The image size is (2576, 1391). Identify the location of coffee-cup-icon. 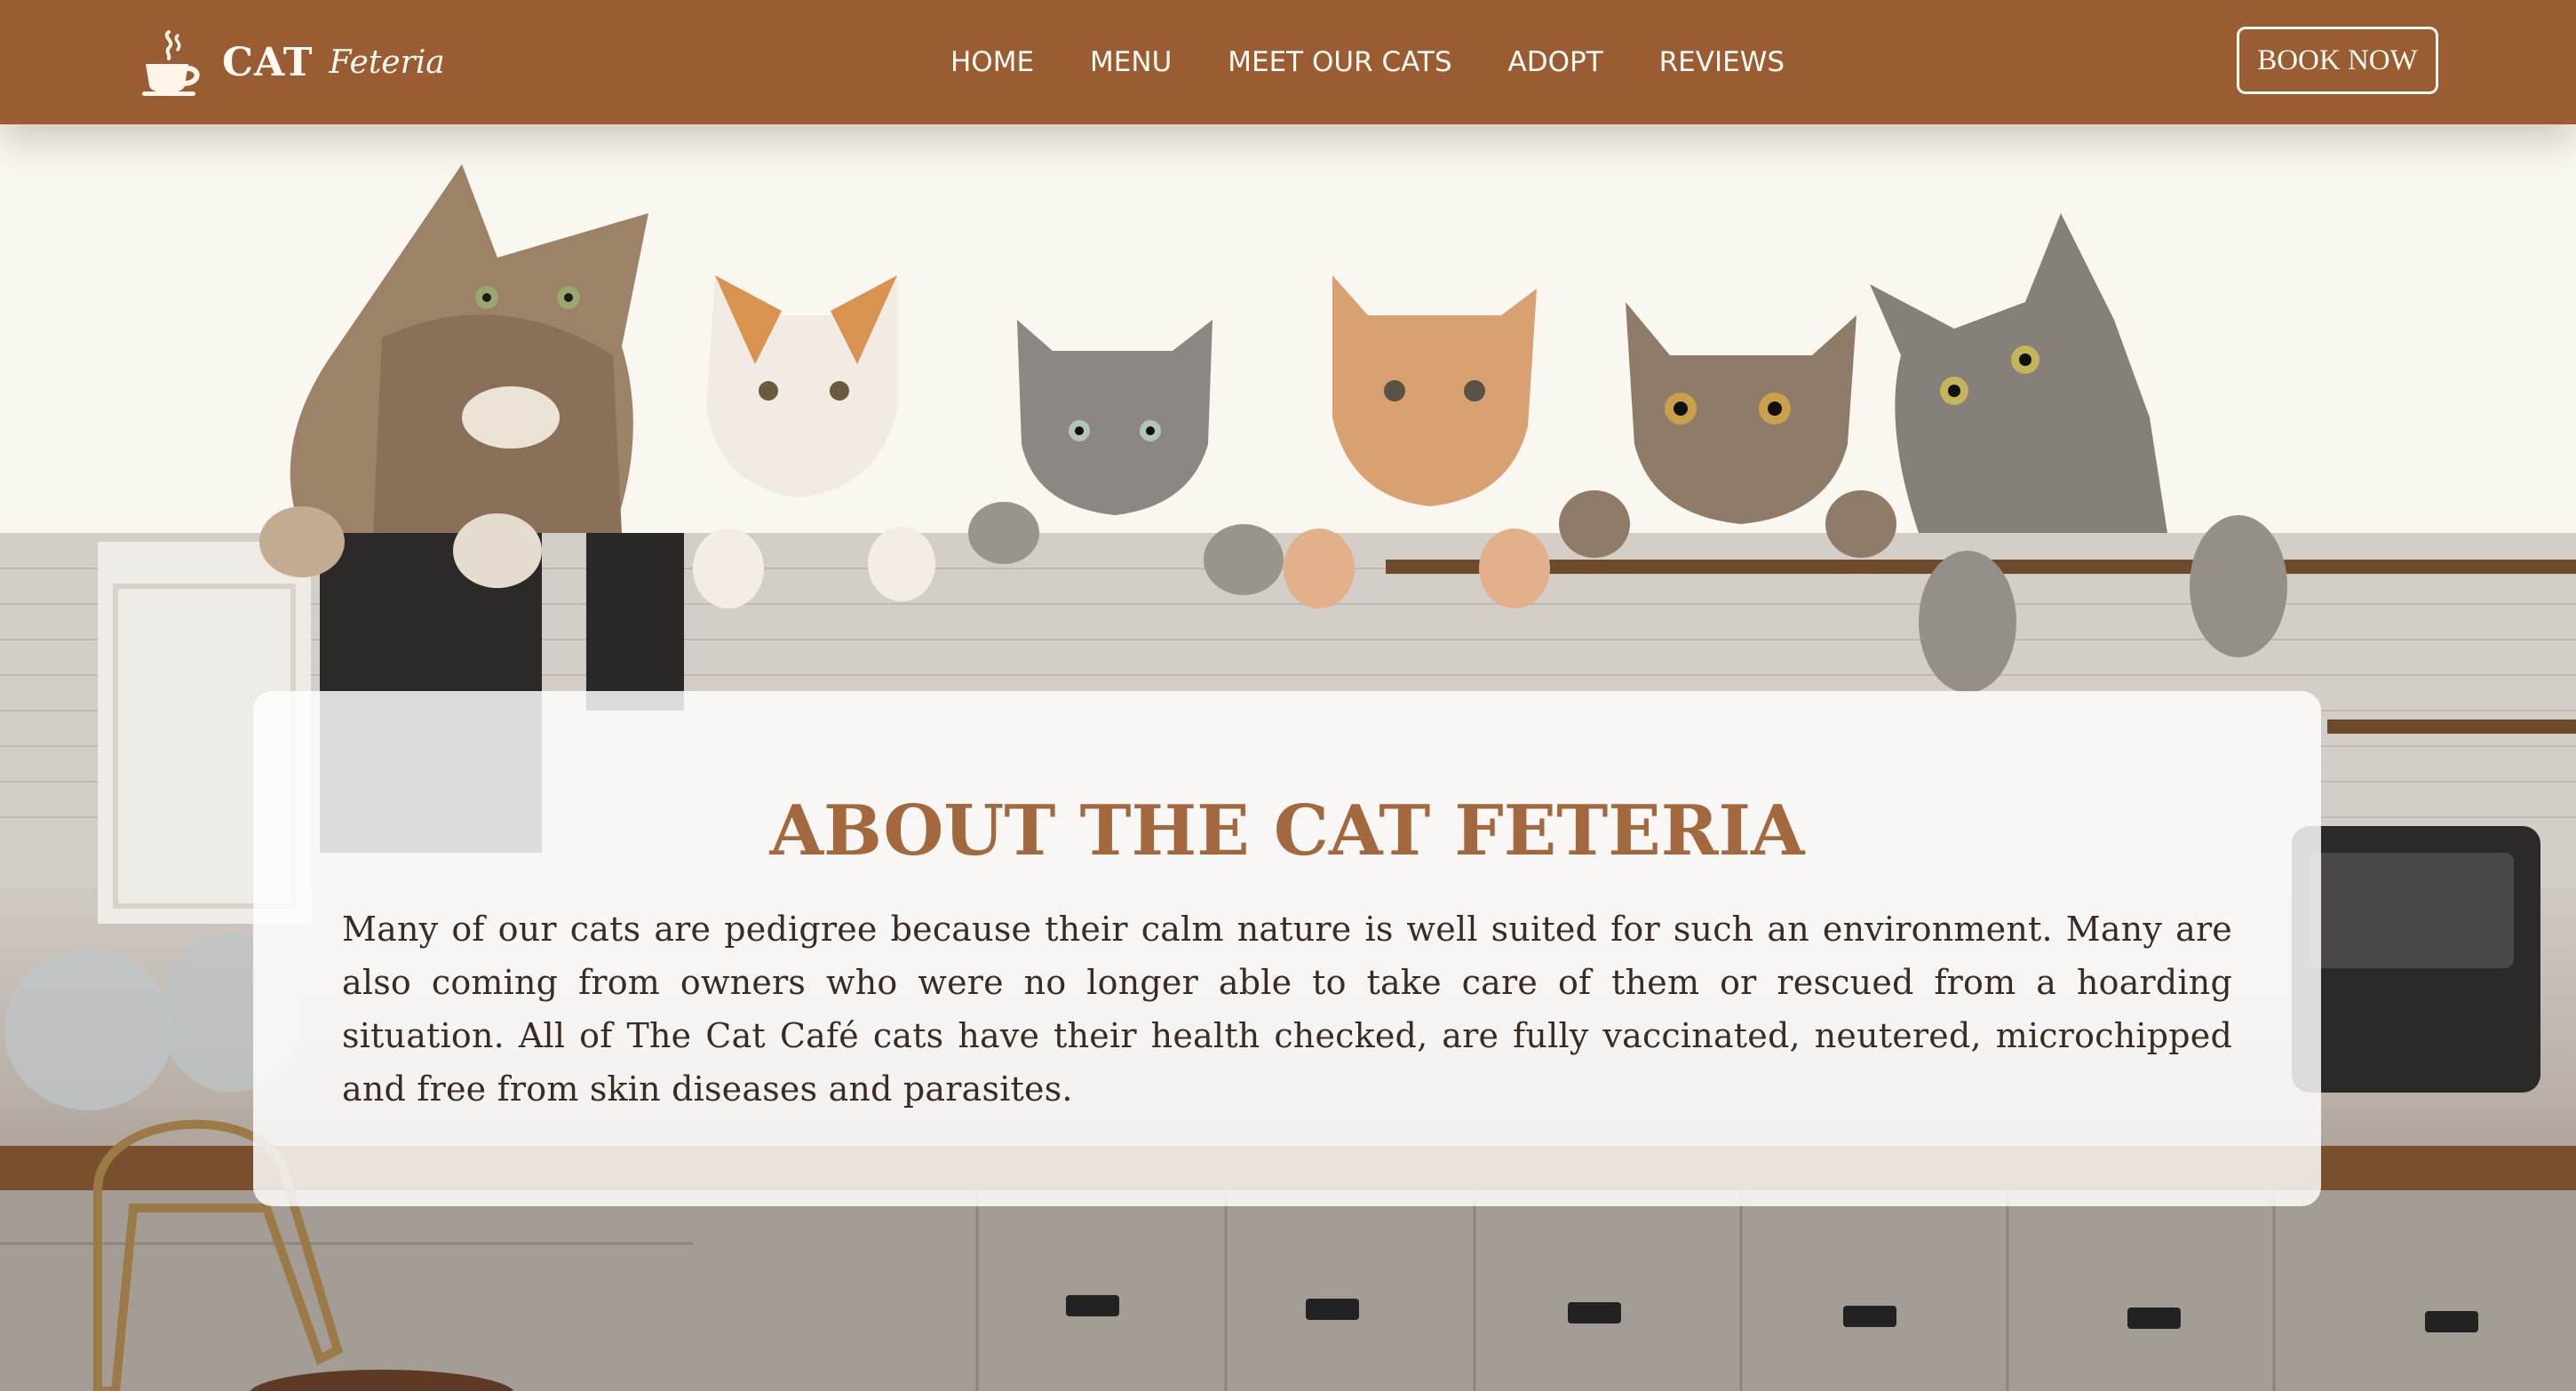
(171, 63).